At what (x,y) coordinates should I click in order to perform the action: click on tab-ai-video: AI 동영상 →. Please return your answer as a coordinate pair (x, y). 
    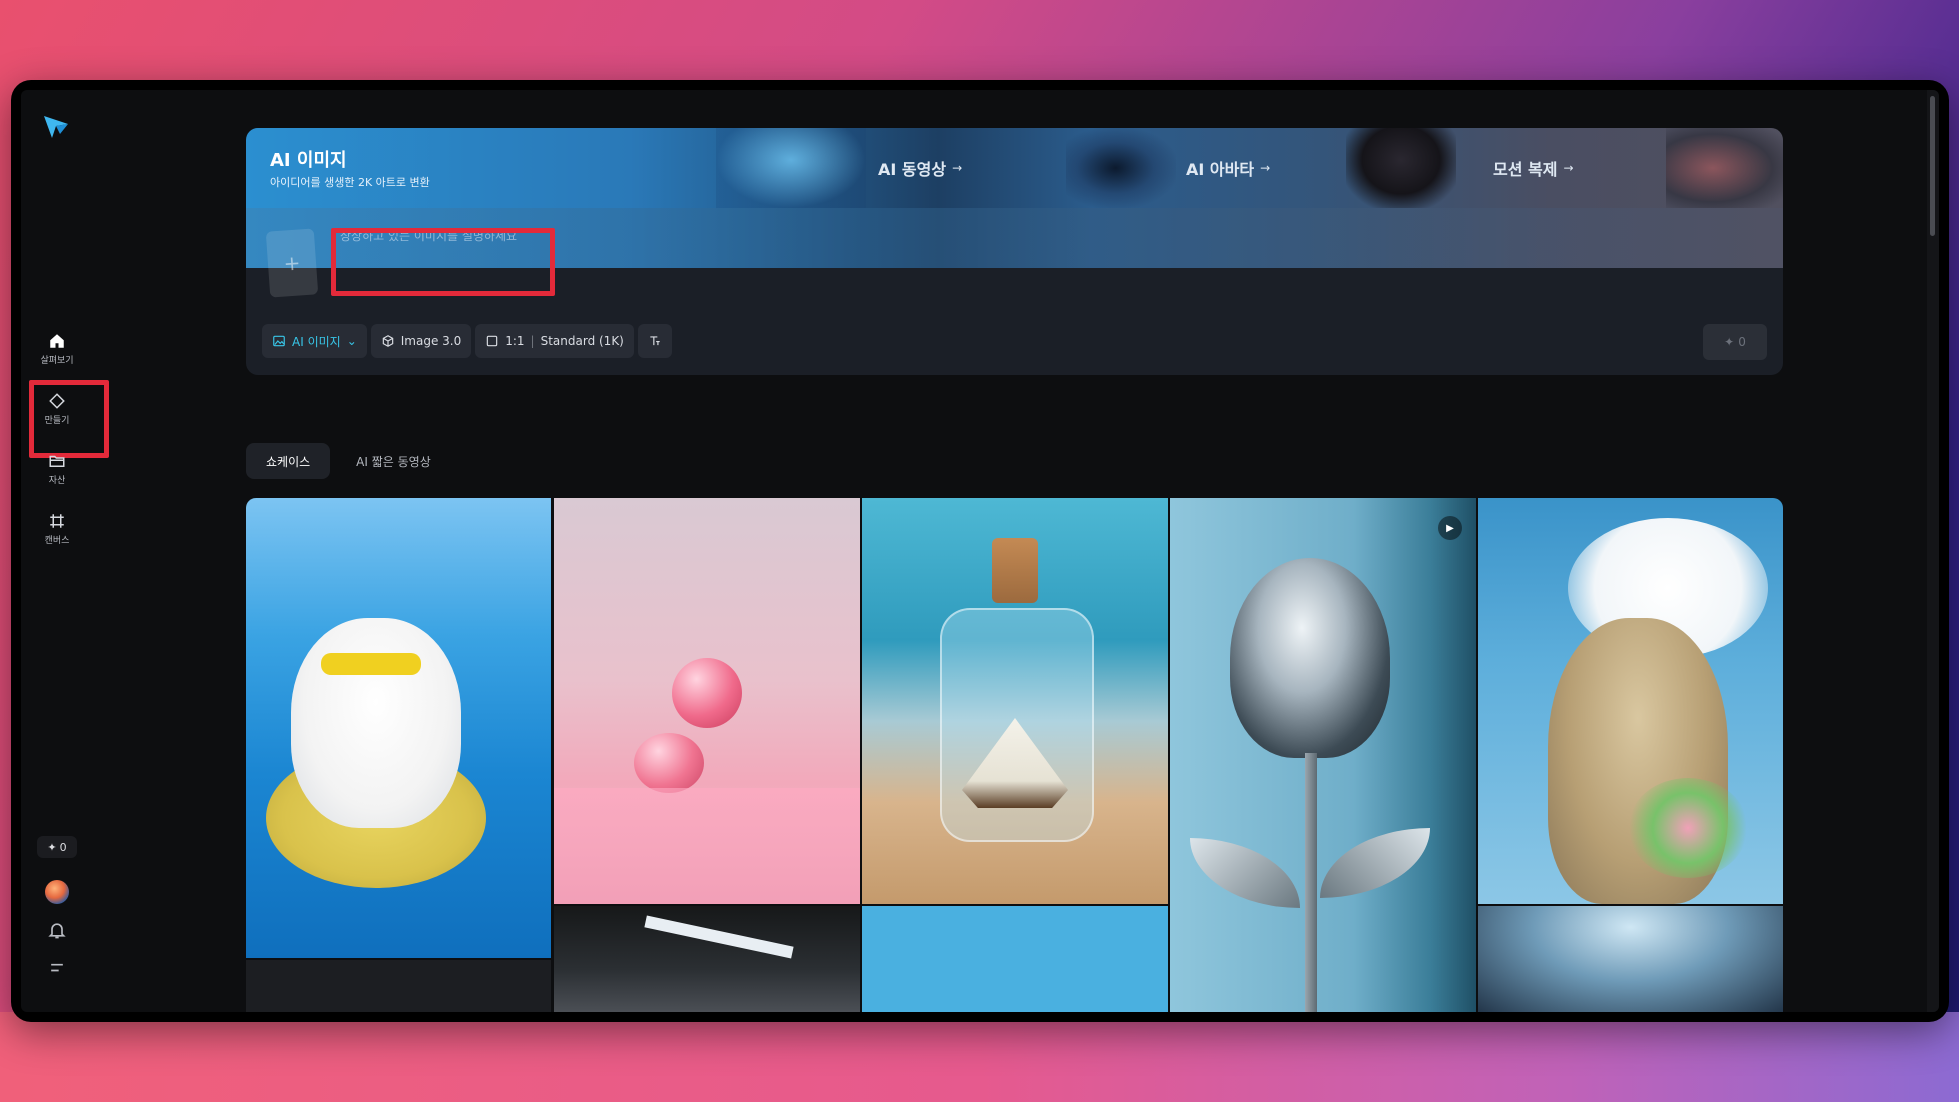
    Looking at the image, I should click on (920, 168).